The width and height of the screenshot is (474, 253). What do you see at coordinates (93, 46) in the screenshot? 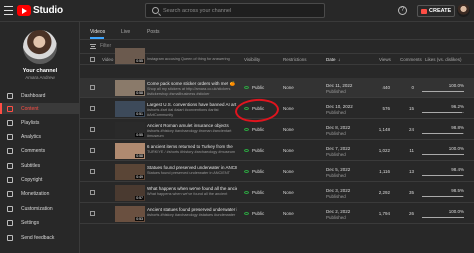
I see `filter-icon` at bounding box center [93, 46].